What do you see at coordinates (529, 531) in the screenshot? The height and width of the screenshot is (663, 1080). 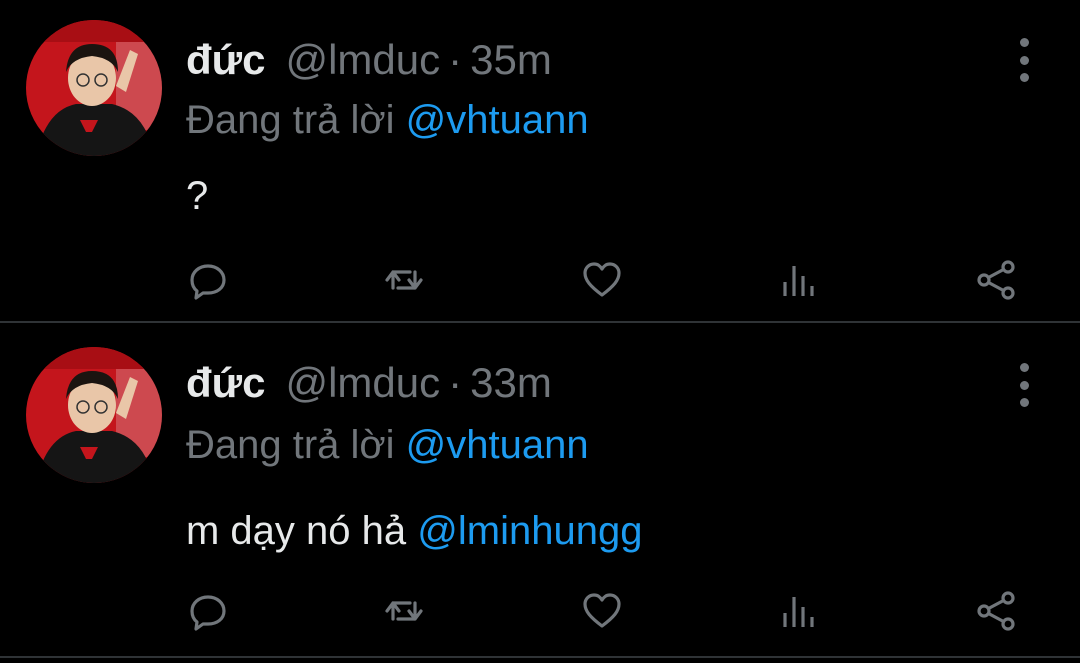 I see `text-mention: @lminhungg` at bounding box center [529, 531].